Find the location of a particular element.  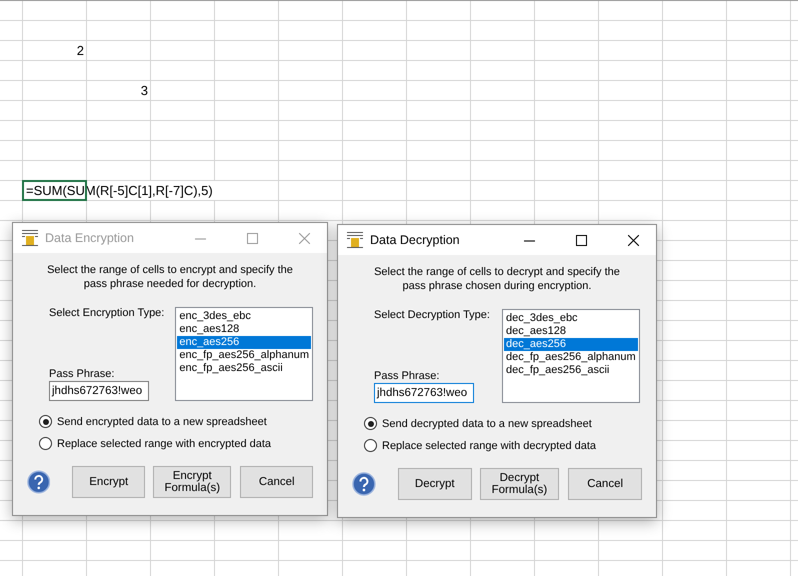

list-item: enc_aes256 is located at coordinates (244, 342).